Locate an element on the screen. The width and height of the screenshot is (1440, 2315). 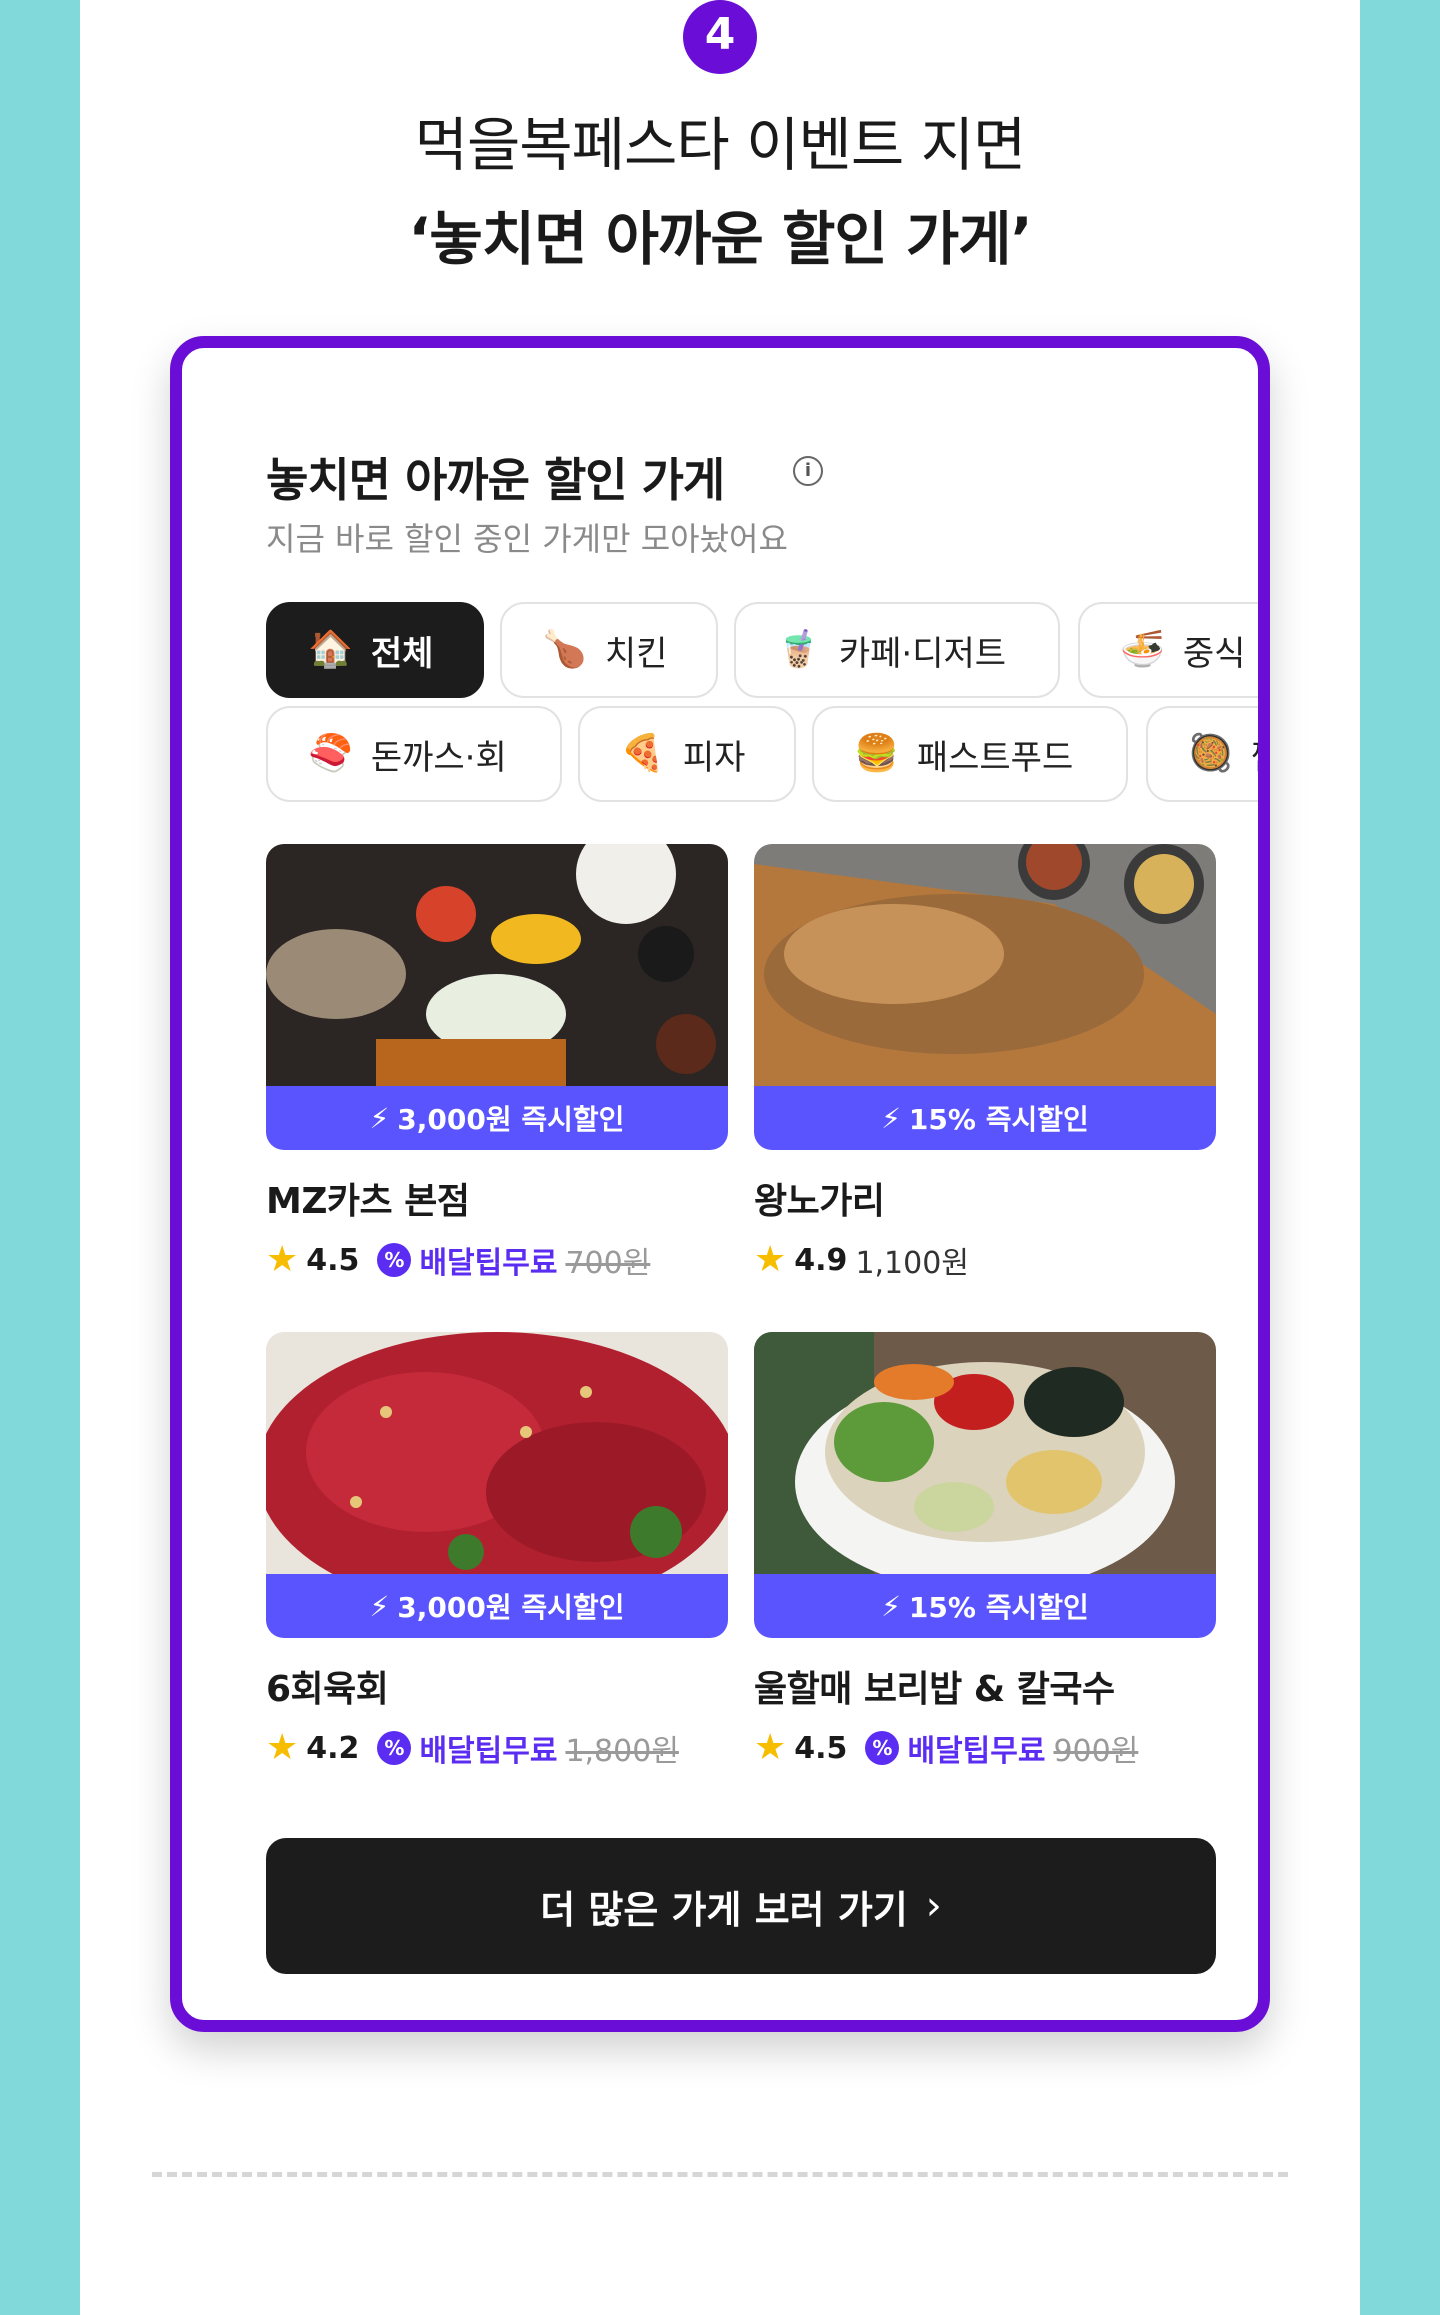
stew-icon: 🥘 is located at coordinates (1210, 753).